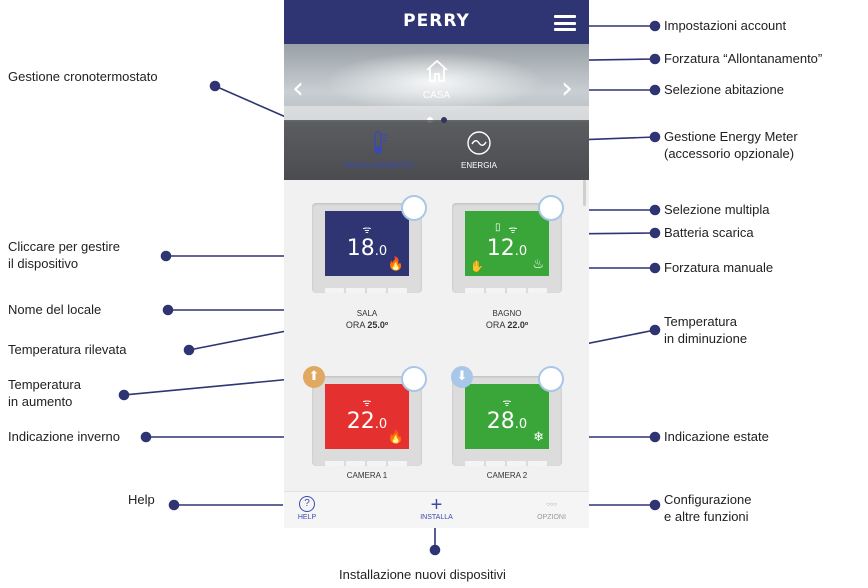  What do you see at coordinates (67, 349) in the screenshot?
I see `annotation-temp-rilevata: Temperatura rilevata` at bounding box center [67, 349].